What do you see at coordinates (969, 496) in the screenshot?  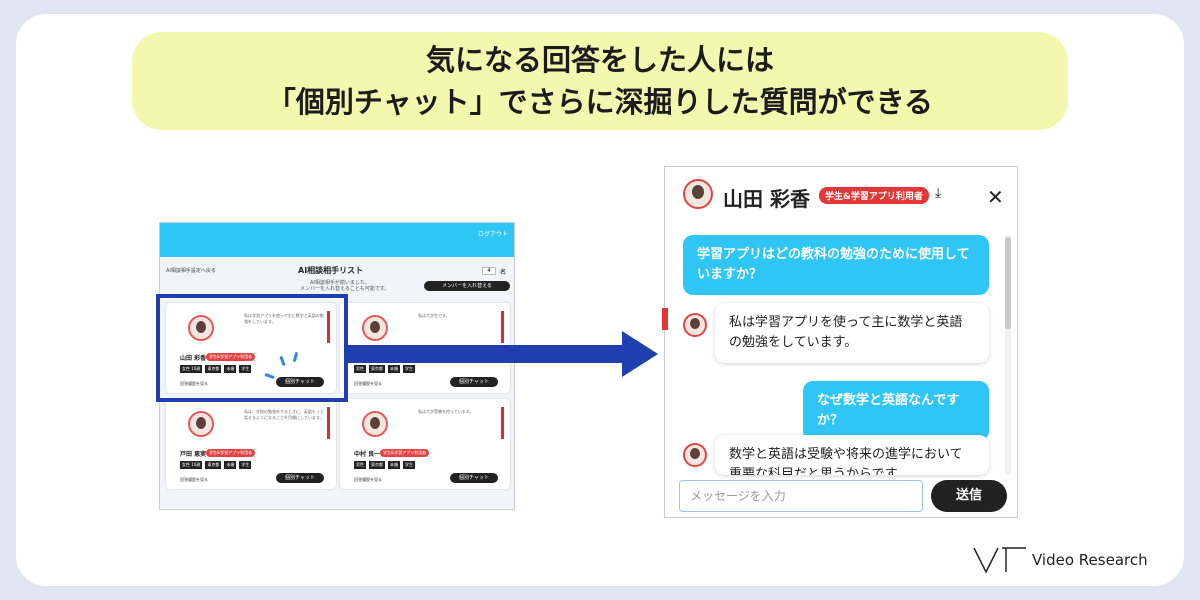 I see `send-button: 送信` at bounding box center [969, 496].